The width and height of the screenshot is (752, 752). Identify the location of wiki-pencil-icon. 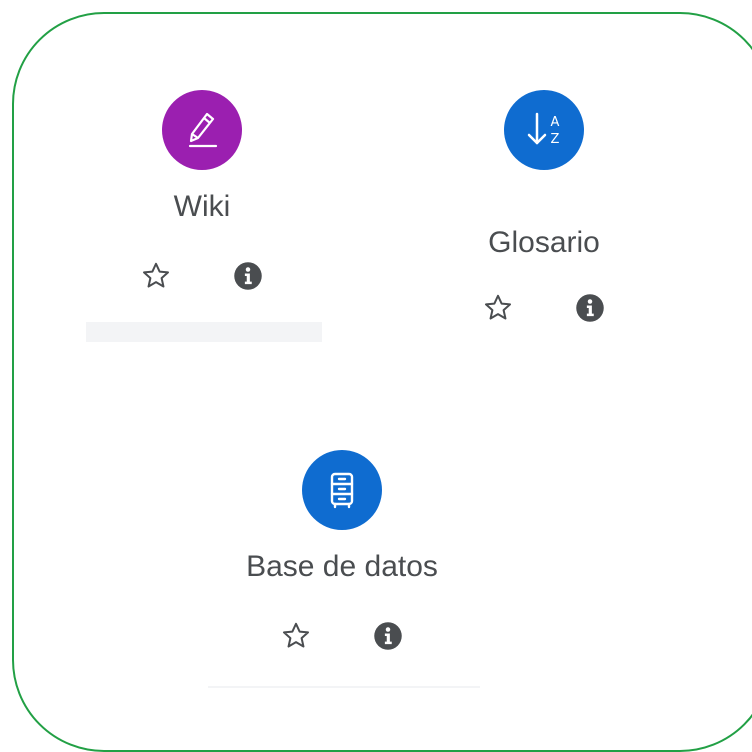
(202, 130).